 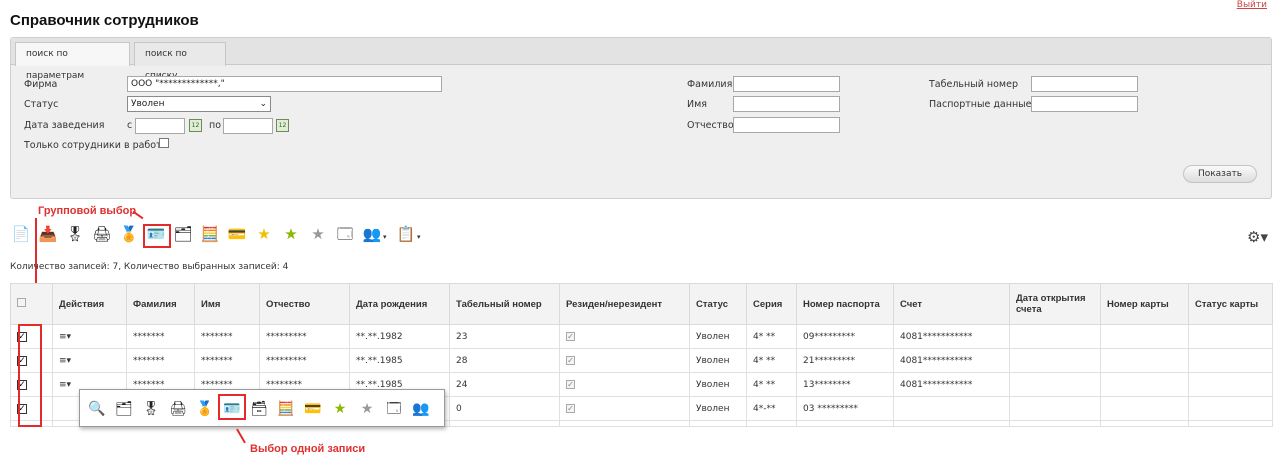 I want to click on chevron-down-icon: ⌄, so click(x=263, y=104).